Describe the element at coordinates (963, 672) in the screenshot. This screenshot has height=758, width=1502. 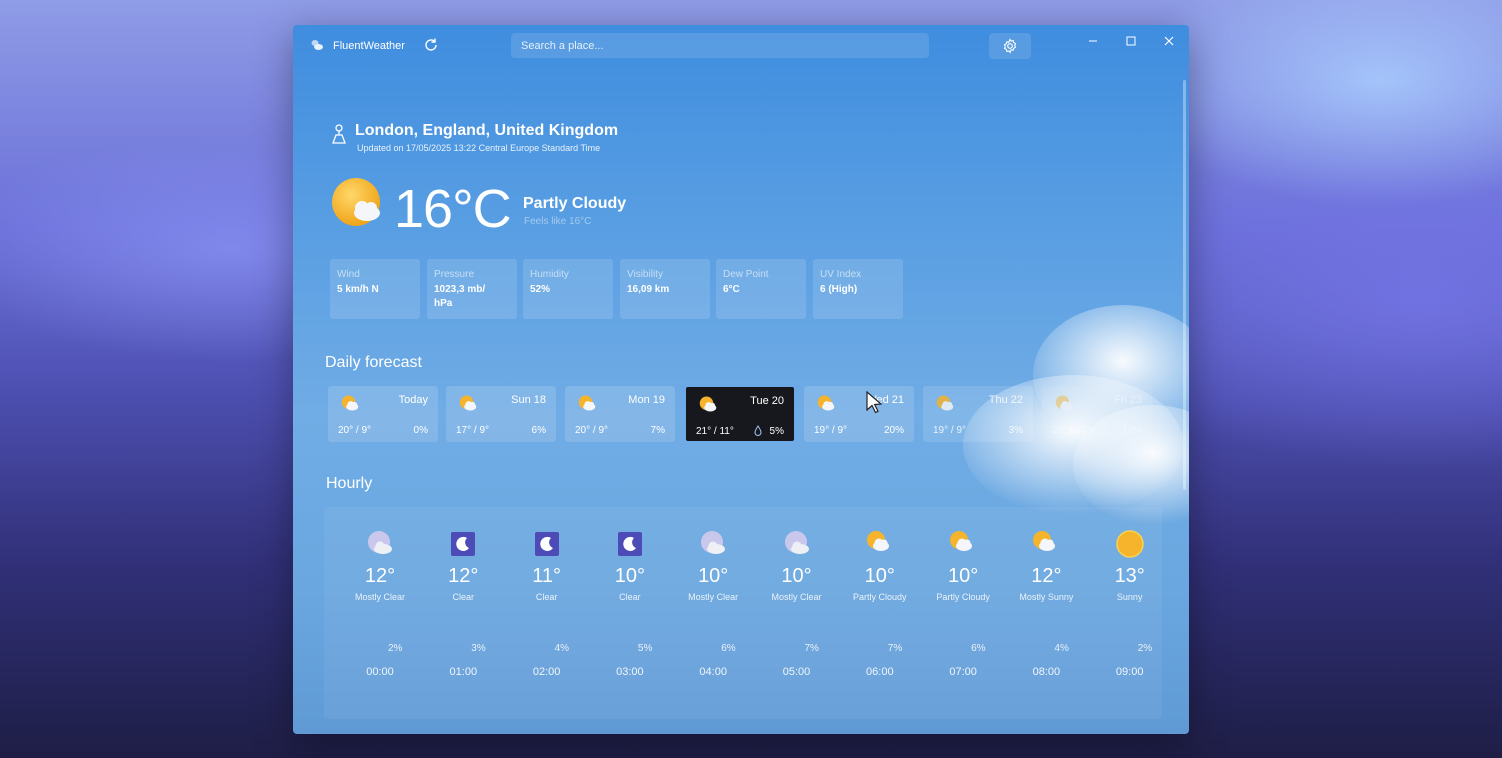
I see `hour-time: 07:00` at that location.